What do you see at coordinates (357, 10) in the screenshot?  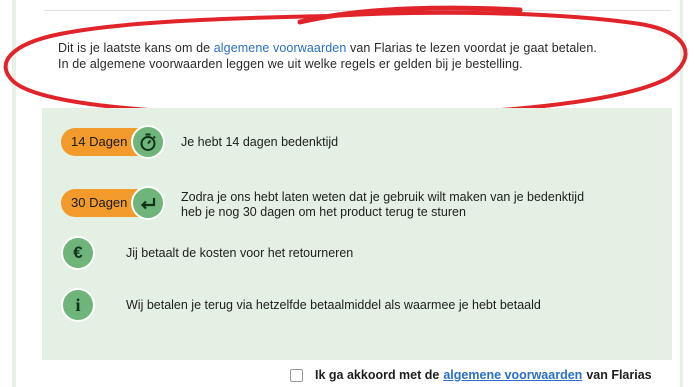 I see `divider` at bounding box center [357, 10].